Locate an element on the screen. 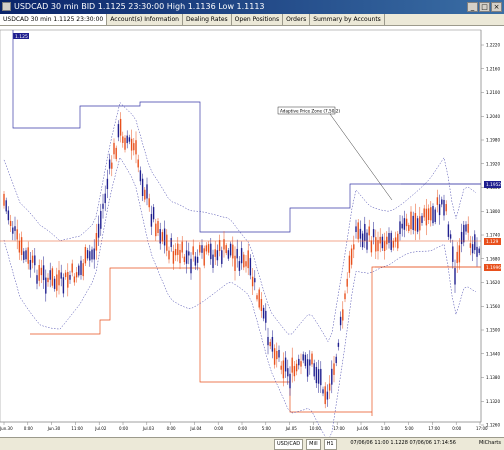 This screenshot has height=450, width=504. price-tick-label: 1.1440 is located at coordinates (493, 353).